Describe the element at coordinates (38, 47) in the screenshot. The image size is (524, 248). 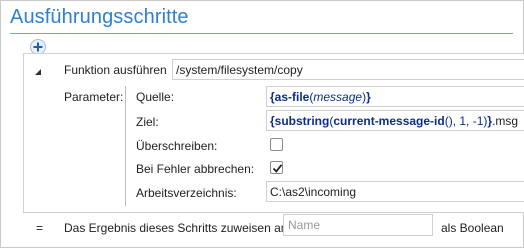
I see `plus-circle-icon` at that location.